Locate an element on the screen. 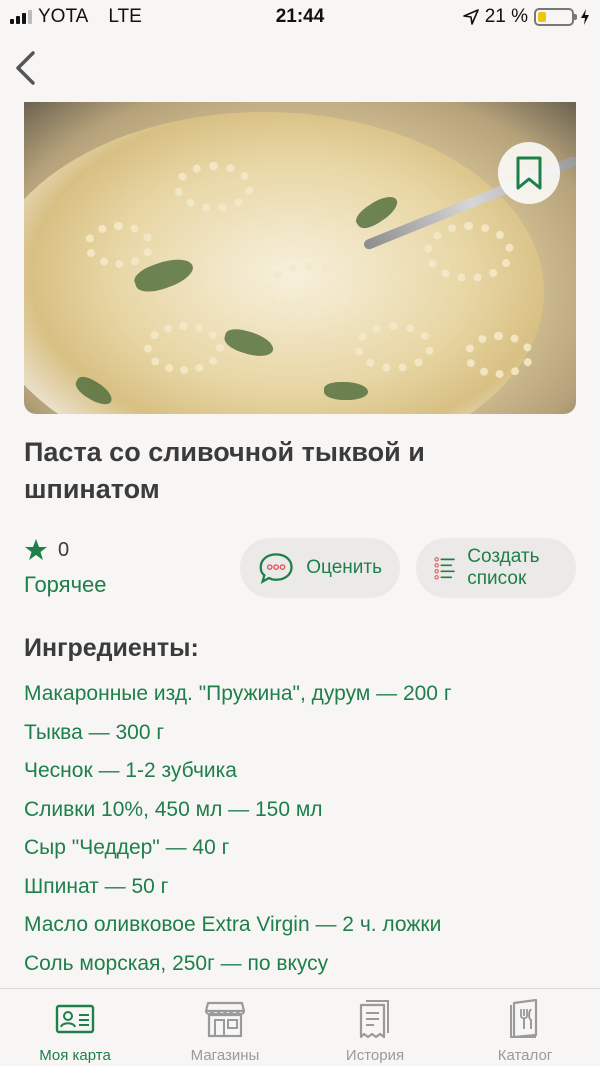 This screenshot has width=600, height=1066. chevron-left-icon is located at coordinates (25, 68).